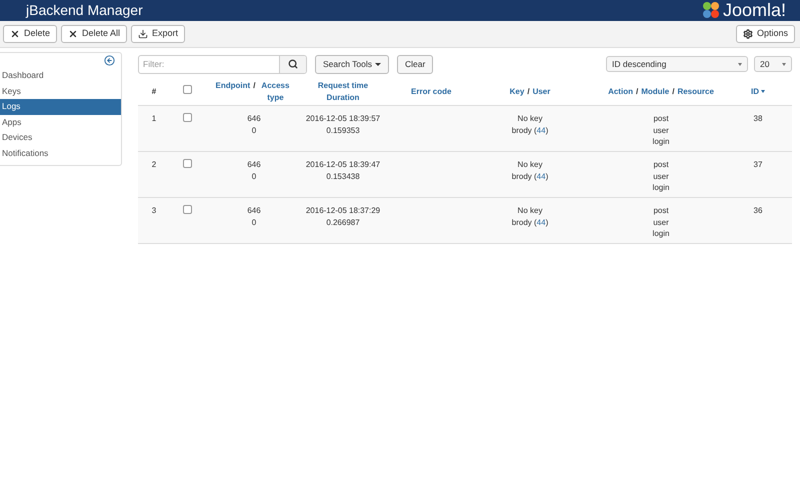 This screenshot has height=490, width=800. I want to click on sidebar-item: Apps, so click(60, 122).